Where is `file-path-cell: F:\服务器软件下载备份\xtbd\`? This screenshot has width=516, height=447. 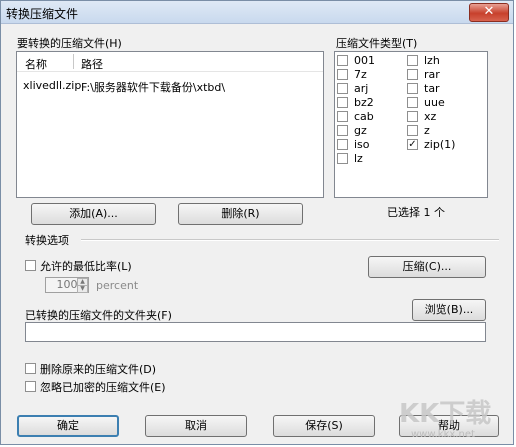 file-path-cell: F:\服务器软件下载备份\xtbd\ is located at coordinates (153, 87).